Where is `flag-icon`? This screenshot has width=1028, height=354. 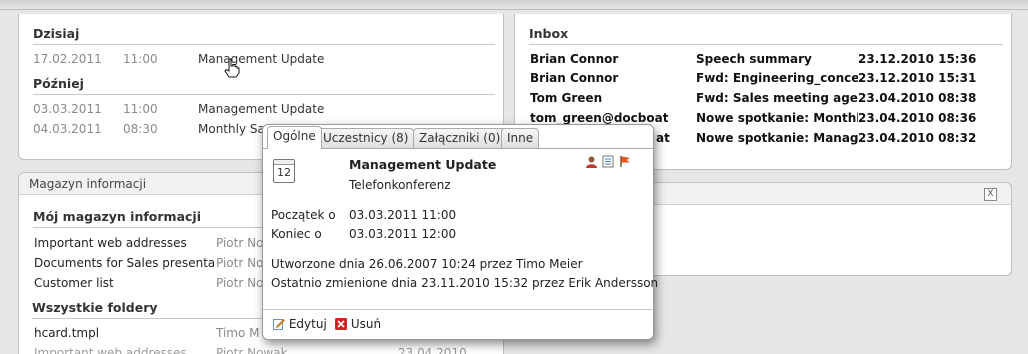
flag-icon is located at coordinates (625, 161).